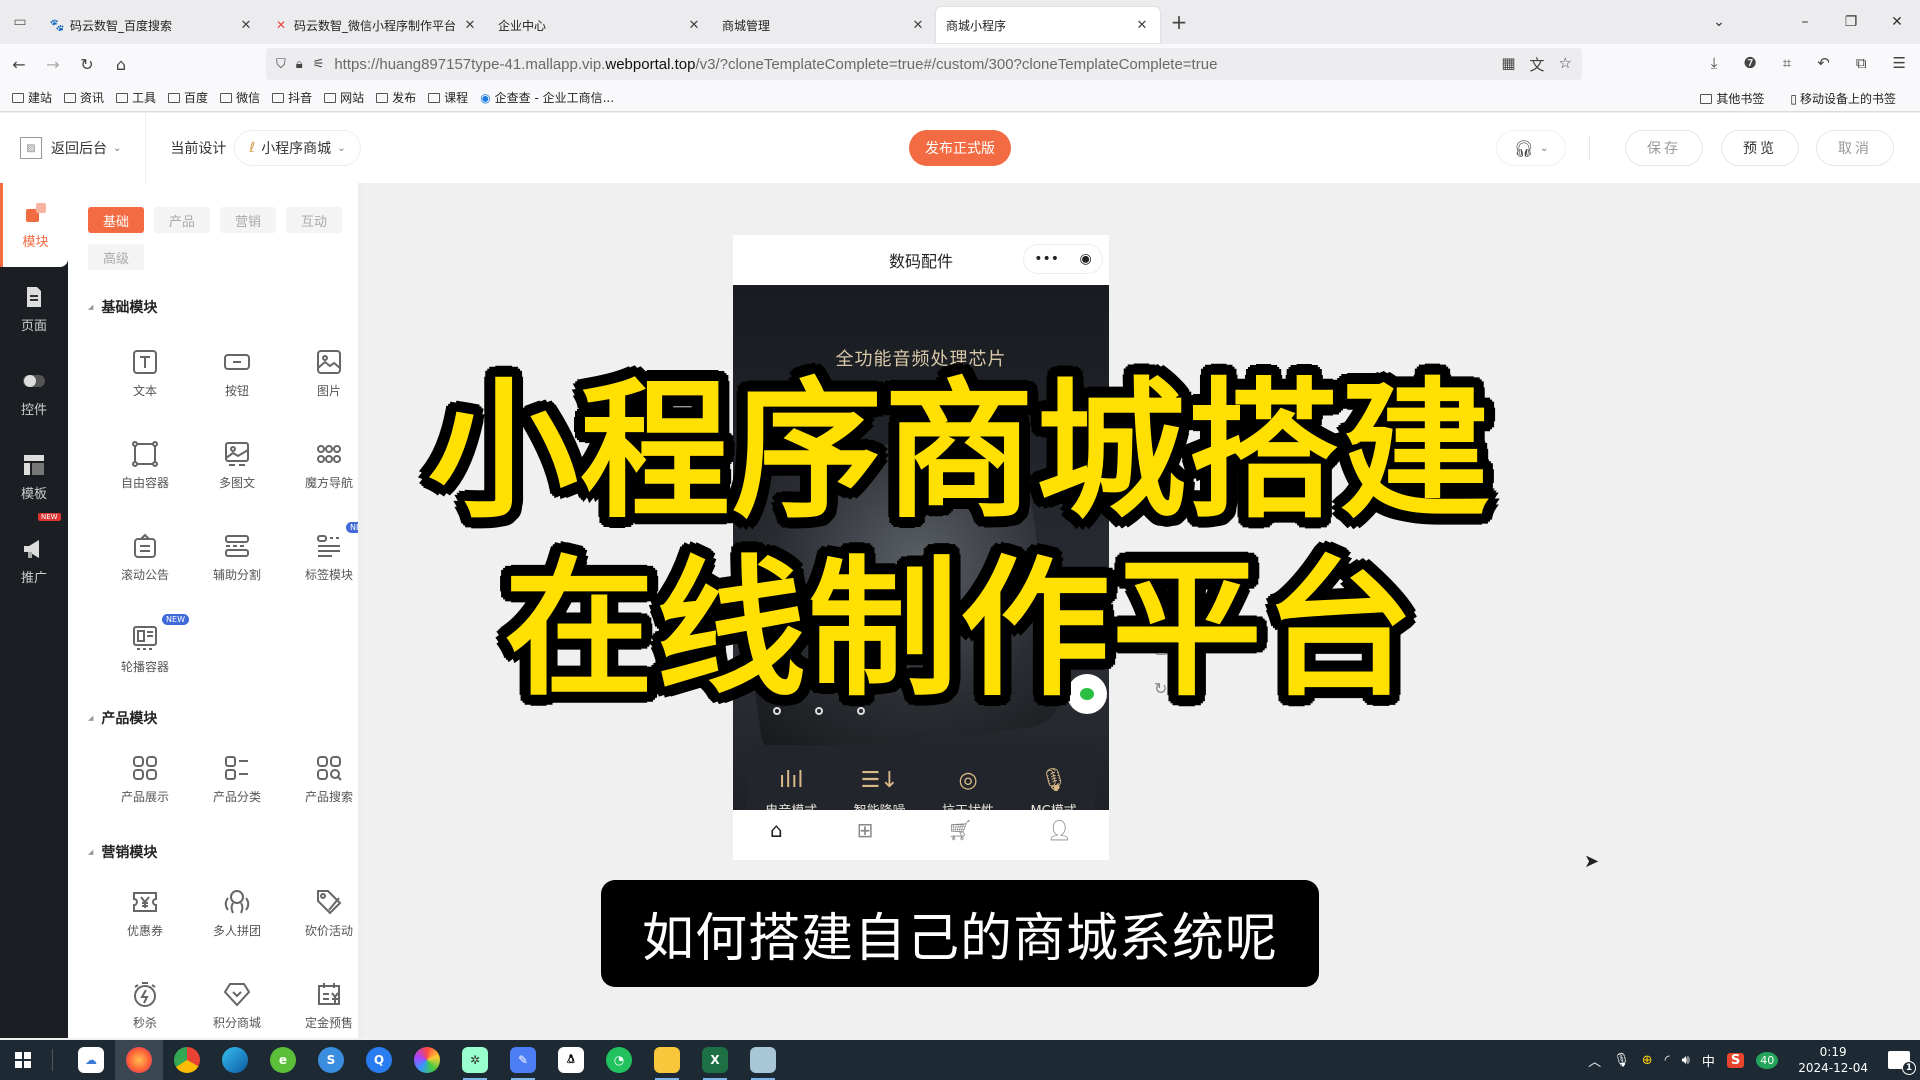  What do you see at coordinates (1767, 1060) in the screenshot?
I see `battery-badge-icon: 40` at bounding box center [1767, 1060].